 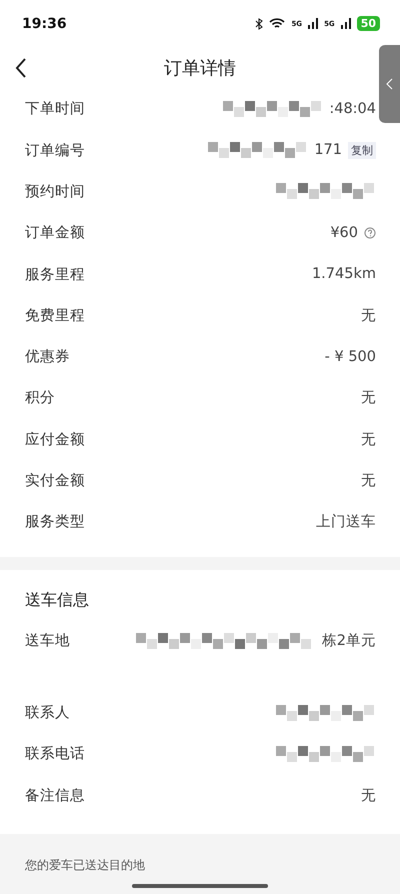 What do you see at coordinates (344, 232) in the screenshot?
I see `row-value: ¥60` at bounding box center [344, 232].